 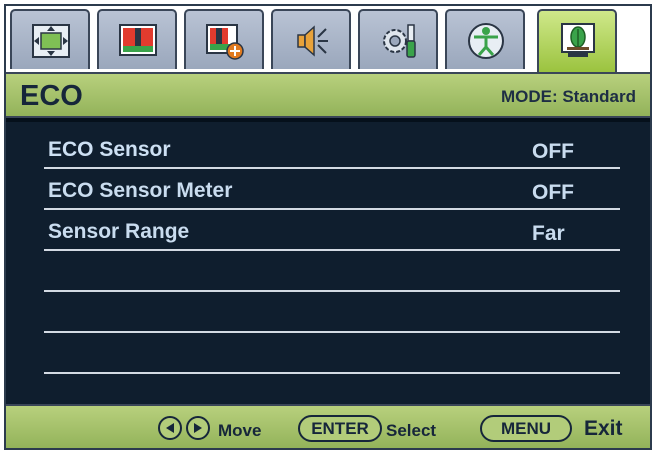 What do you see at coordinates (119, 231) in the screenshot?
I see `menu-item-label: Sensor Range` at bounding box center [119, 231].